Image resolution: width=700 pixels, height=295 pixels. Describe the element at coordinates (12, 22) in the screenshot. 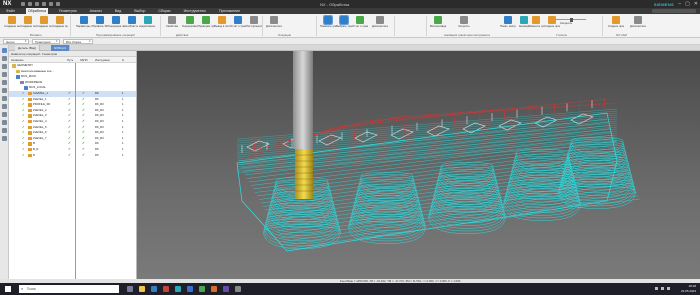

I see `ribbon-button: Создание инструмента` at that location.